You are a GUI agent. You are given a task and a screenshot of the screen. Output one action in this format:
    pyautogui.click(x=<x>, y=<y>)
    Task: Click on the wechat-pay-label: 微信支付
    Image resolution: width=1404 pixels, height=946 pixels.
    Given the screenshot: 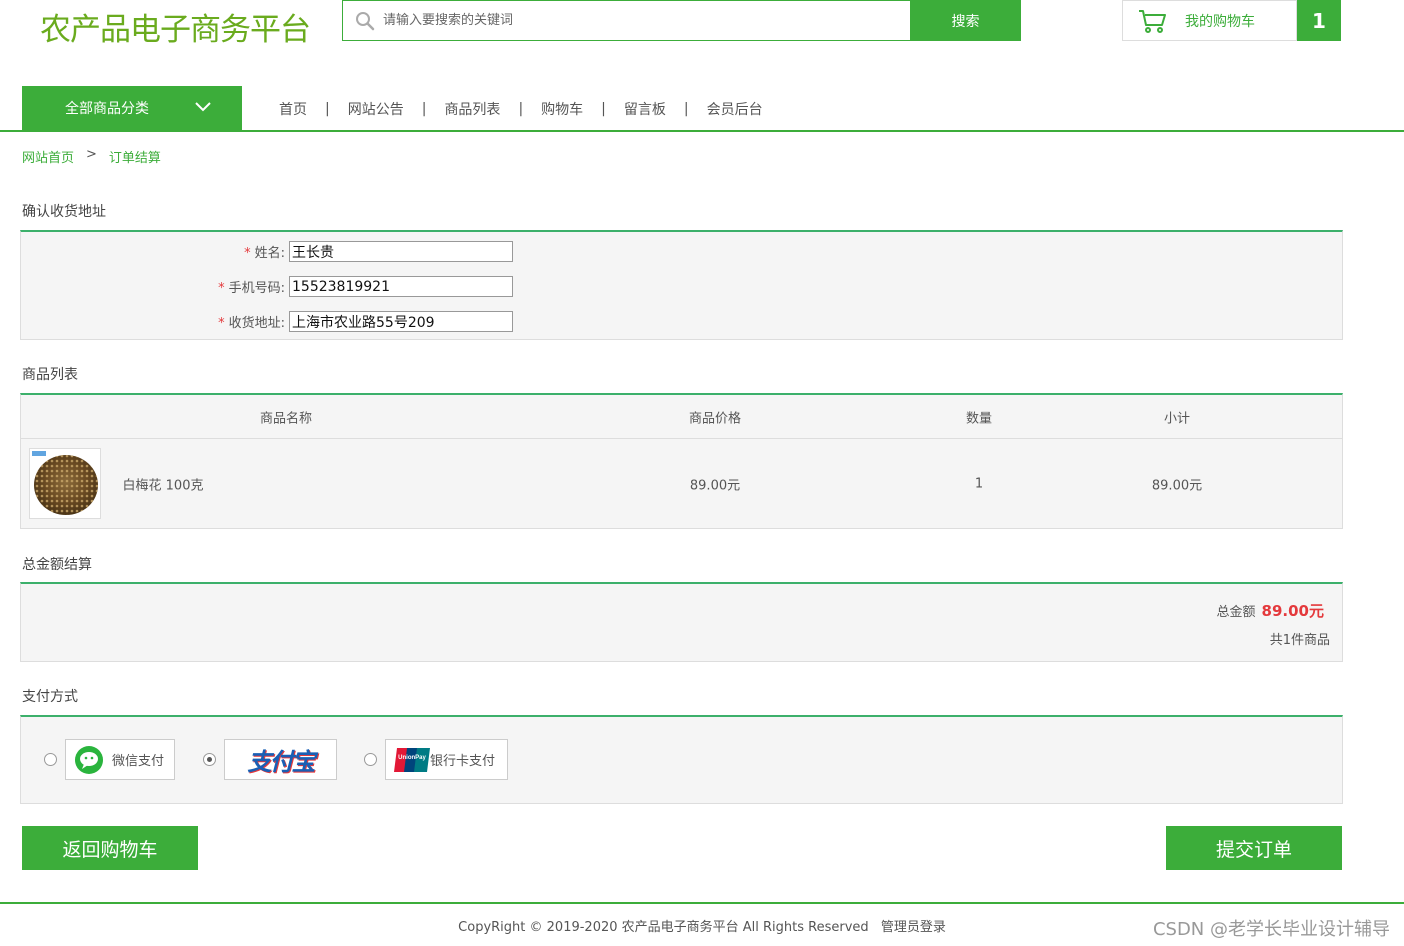 What is the action you would take?
    pyautogui.click(x=138, y=761)
    